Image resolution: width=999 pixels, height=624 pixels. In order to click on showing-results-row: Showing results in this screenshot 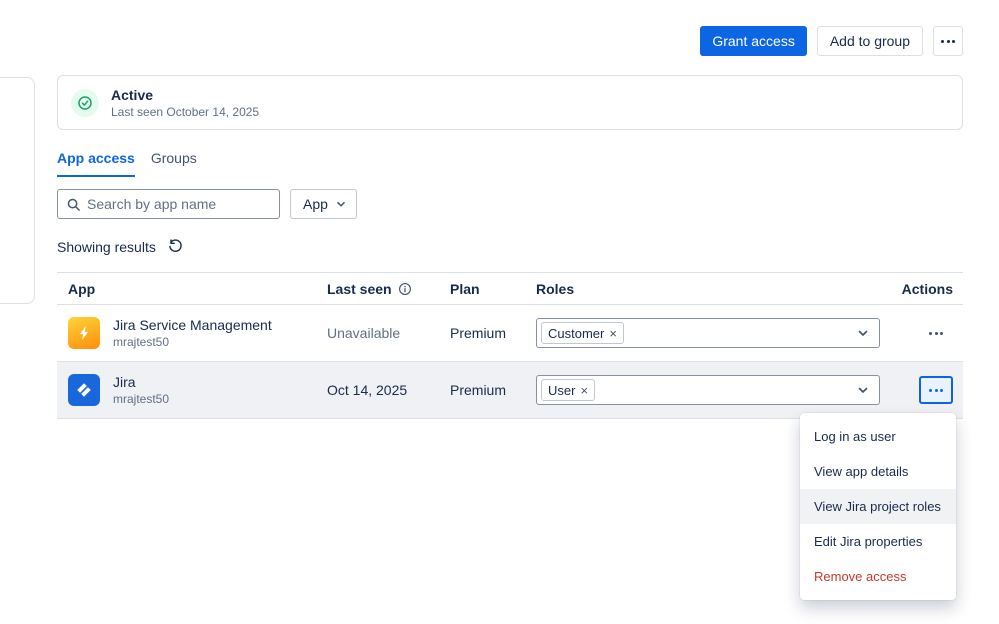, I will do `click(121, 246)`.